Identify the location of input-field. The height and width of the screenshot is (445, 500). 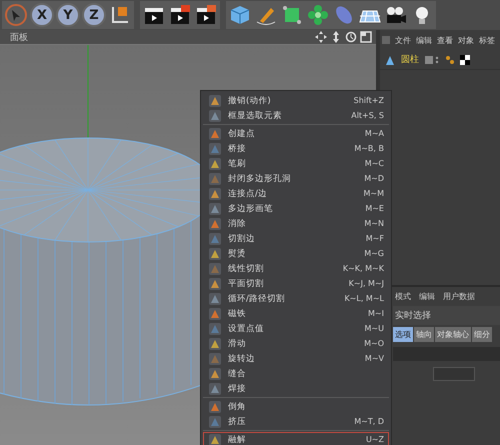
(454, 374).